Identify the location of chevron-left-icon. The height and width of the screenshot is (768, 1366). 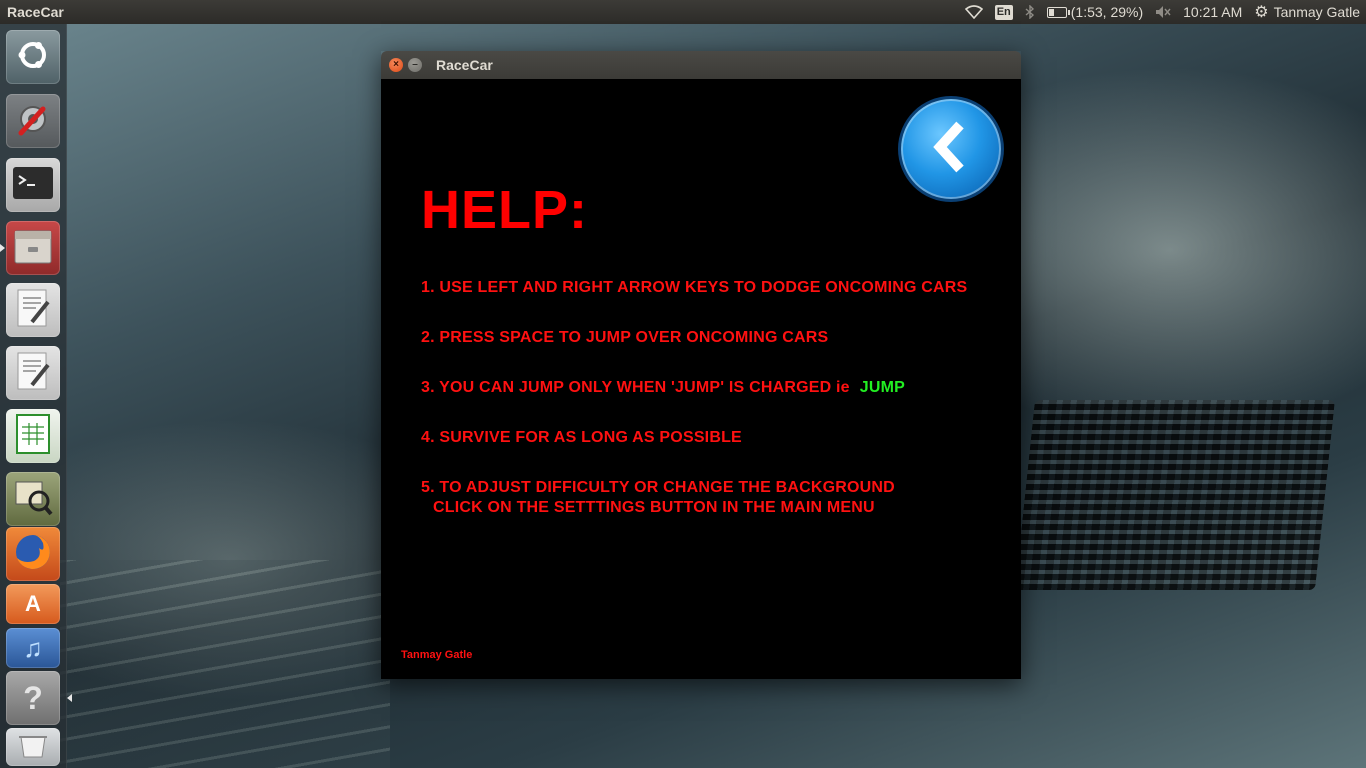
(951, 149).